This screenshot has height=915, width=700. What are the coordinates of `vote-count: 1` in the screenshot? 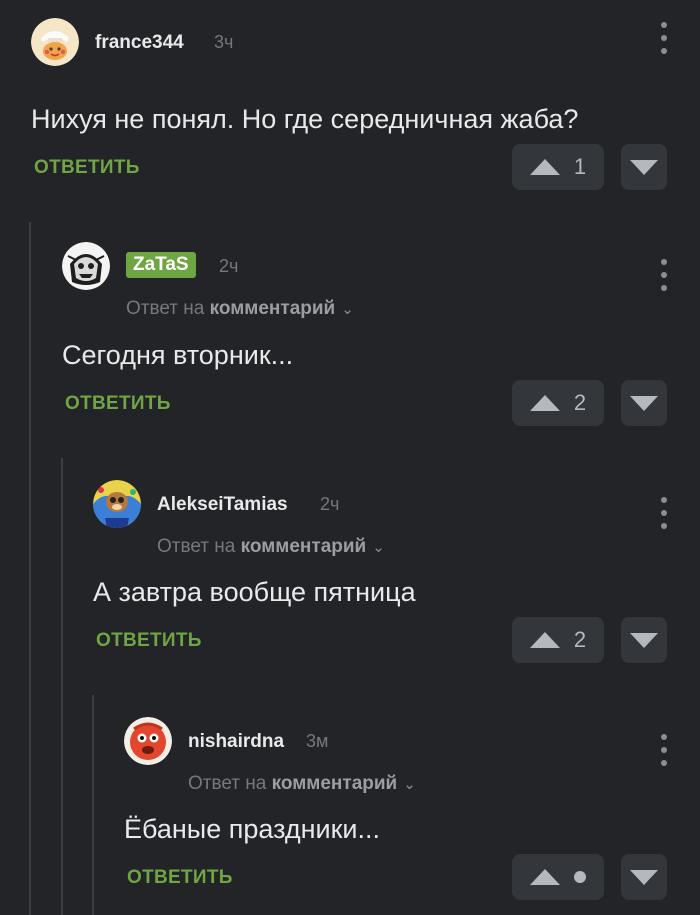 It's located at (580, 166).